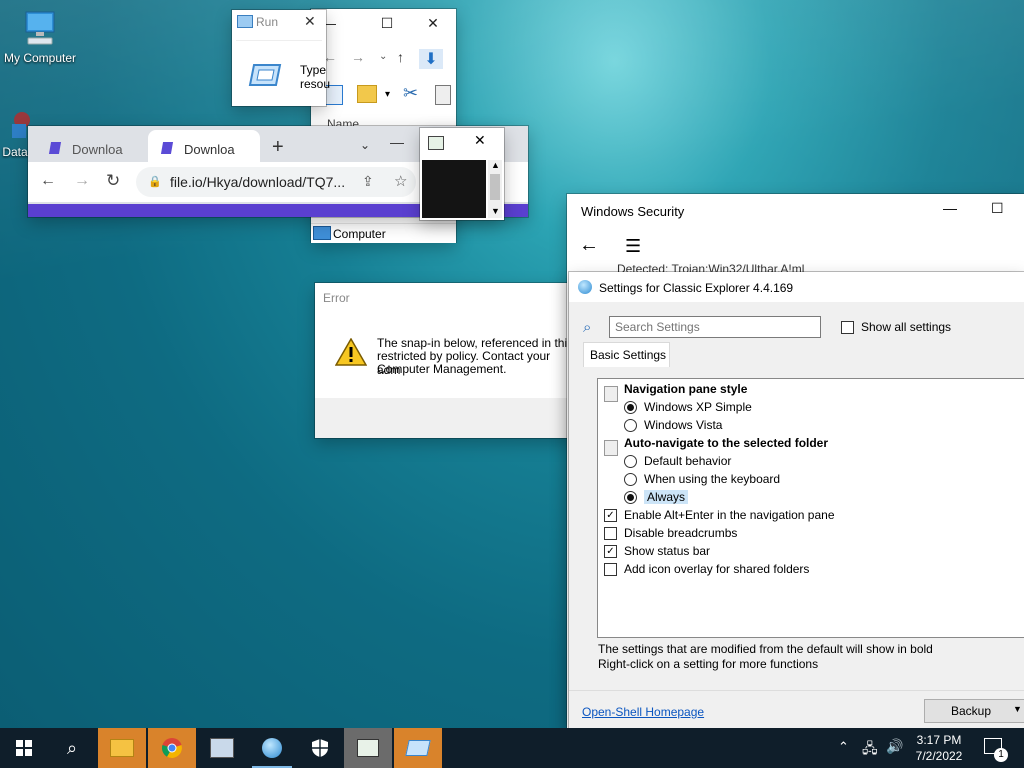  I want to click on favicon-icon, so click(55, 148).